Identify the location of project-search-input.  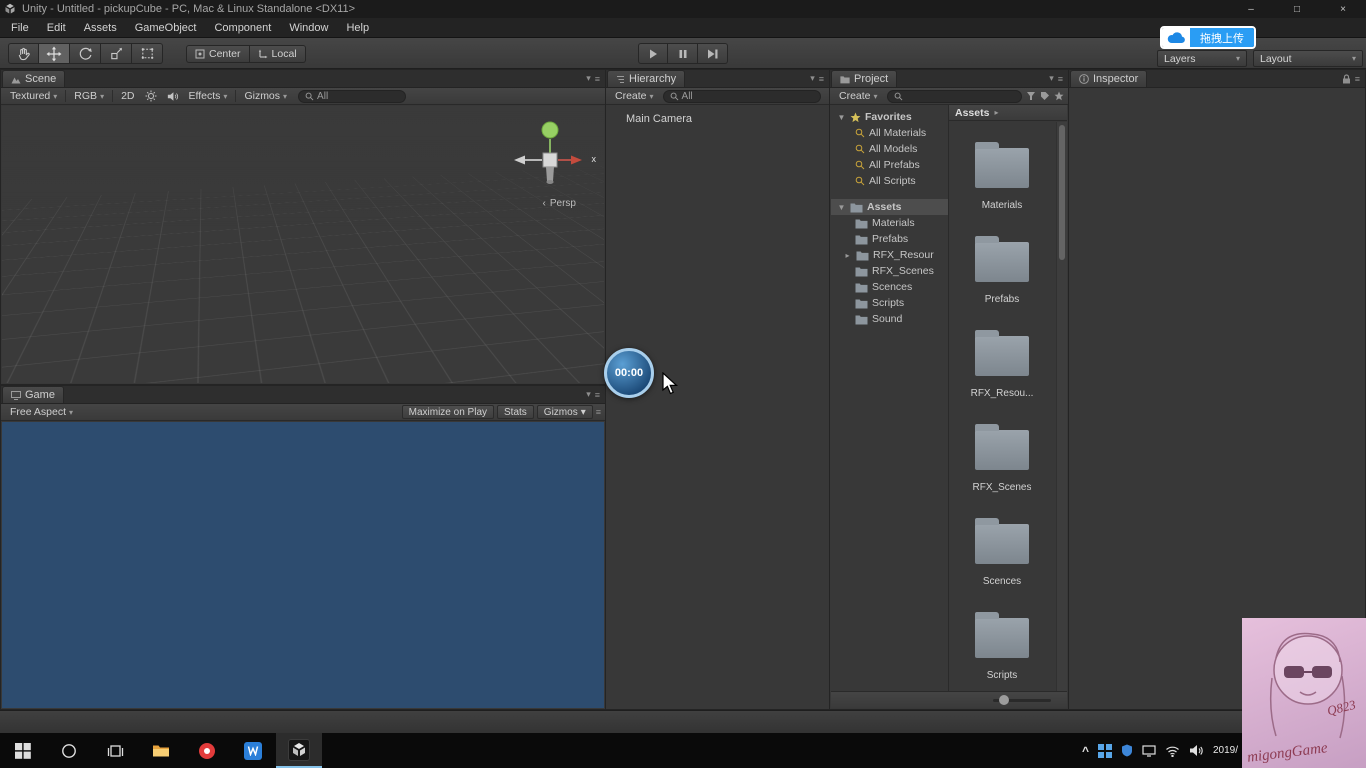
(954, 96).